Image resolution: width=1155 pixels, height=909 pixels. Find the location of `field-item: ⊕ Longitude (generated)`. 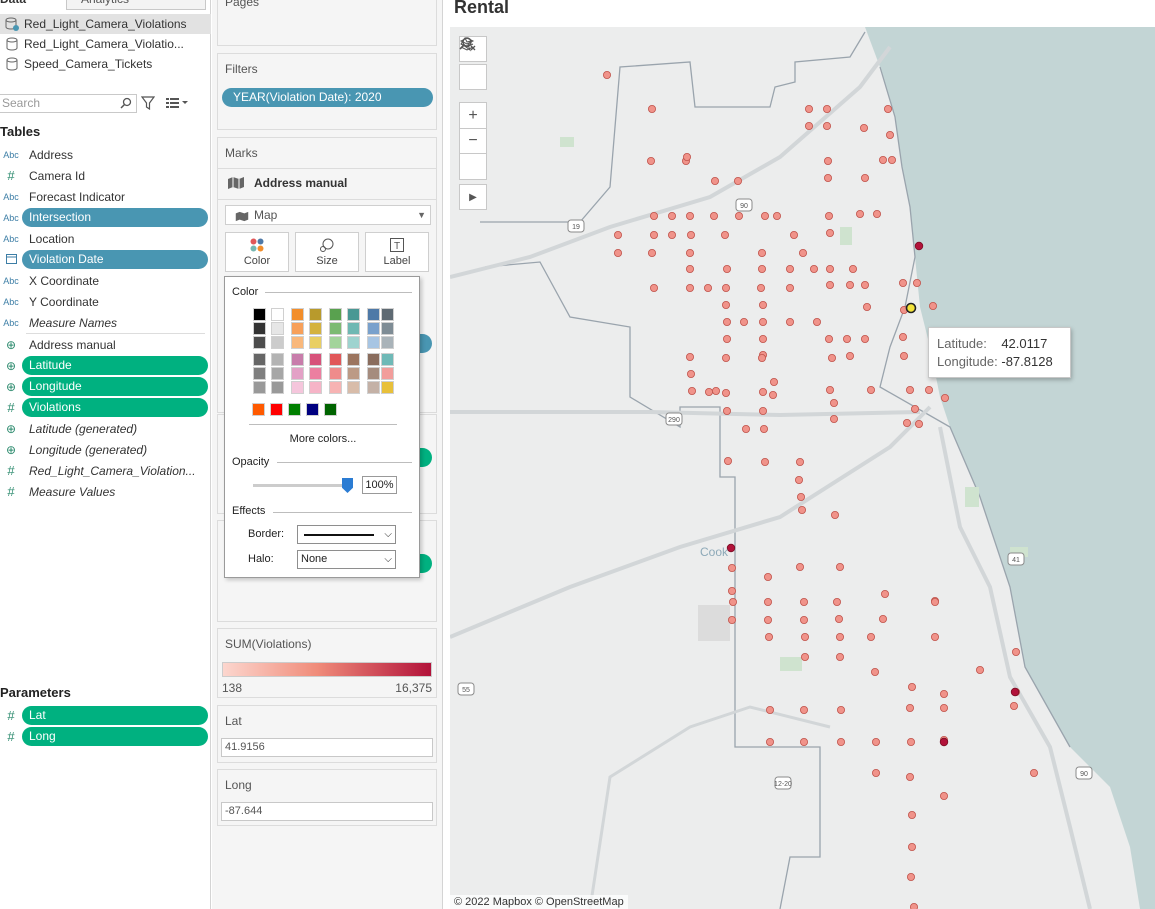

field-item: ⊕ Longitude (generated) is located at coordinates (105, 449).